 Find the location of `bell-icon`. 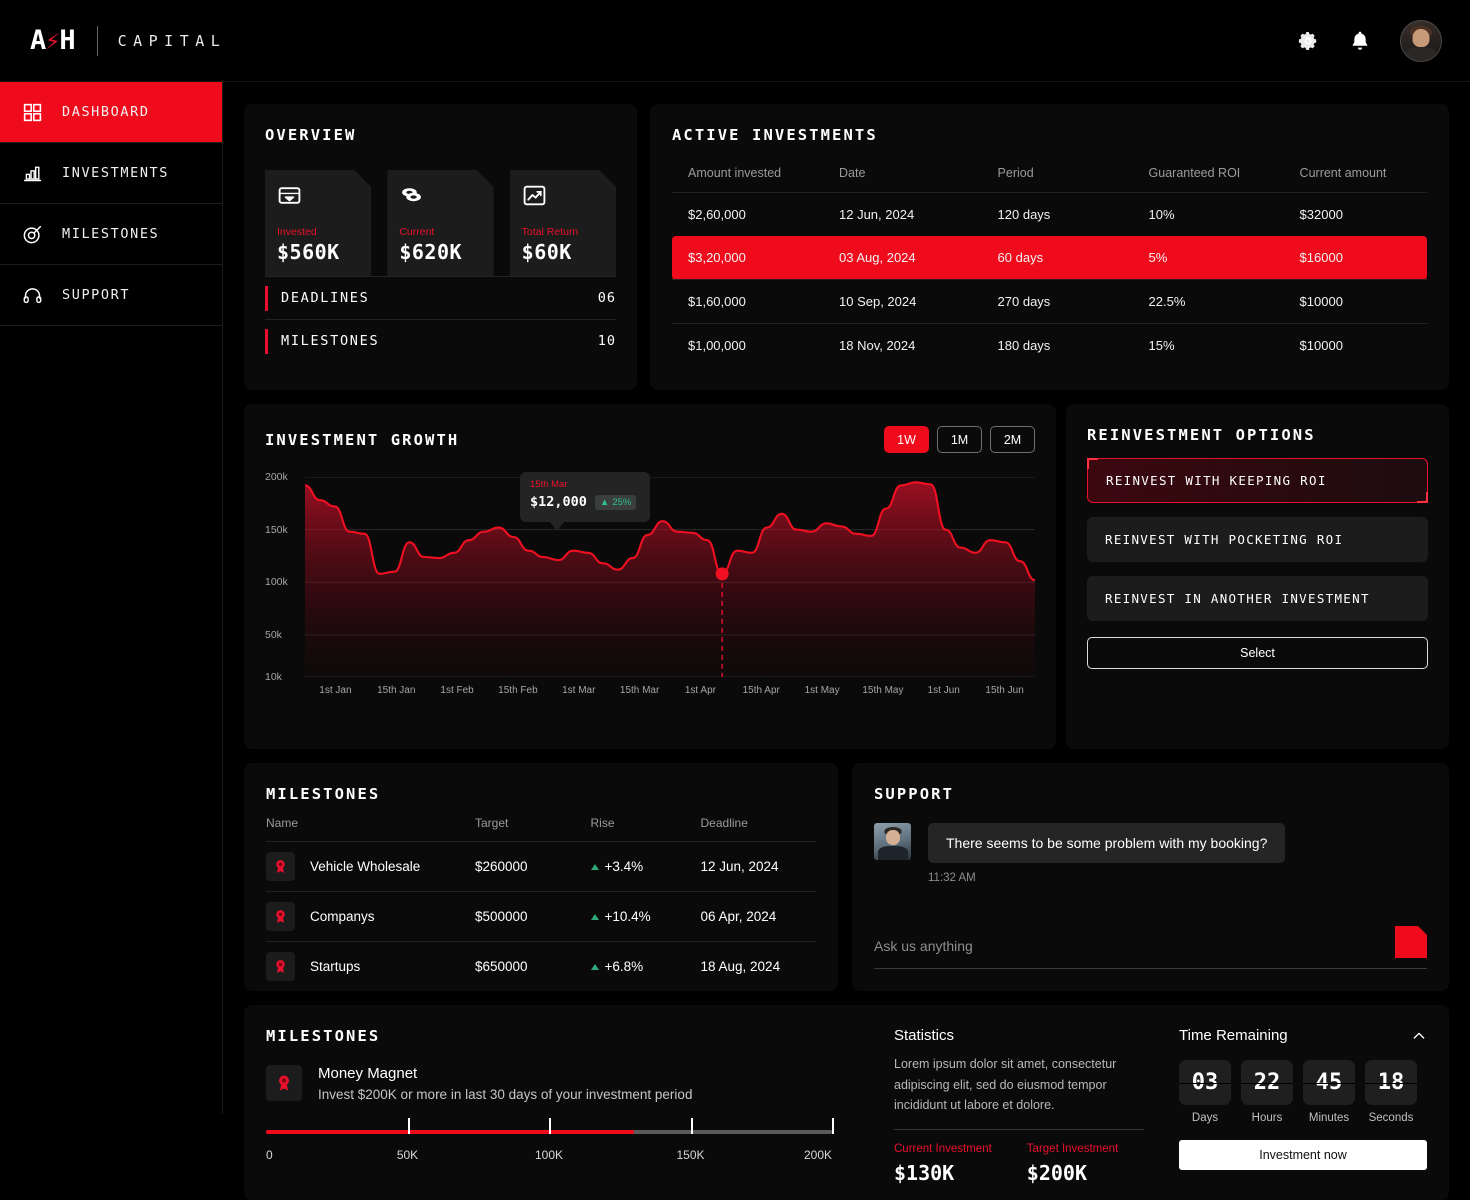

bell-icon is located at coordinates (1360, 41).